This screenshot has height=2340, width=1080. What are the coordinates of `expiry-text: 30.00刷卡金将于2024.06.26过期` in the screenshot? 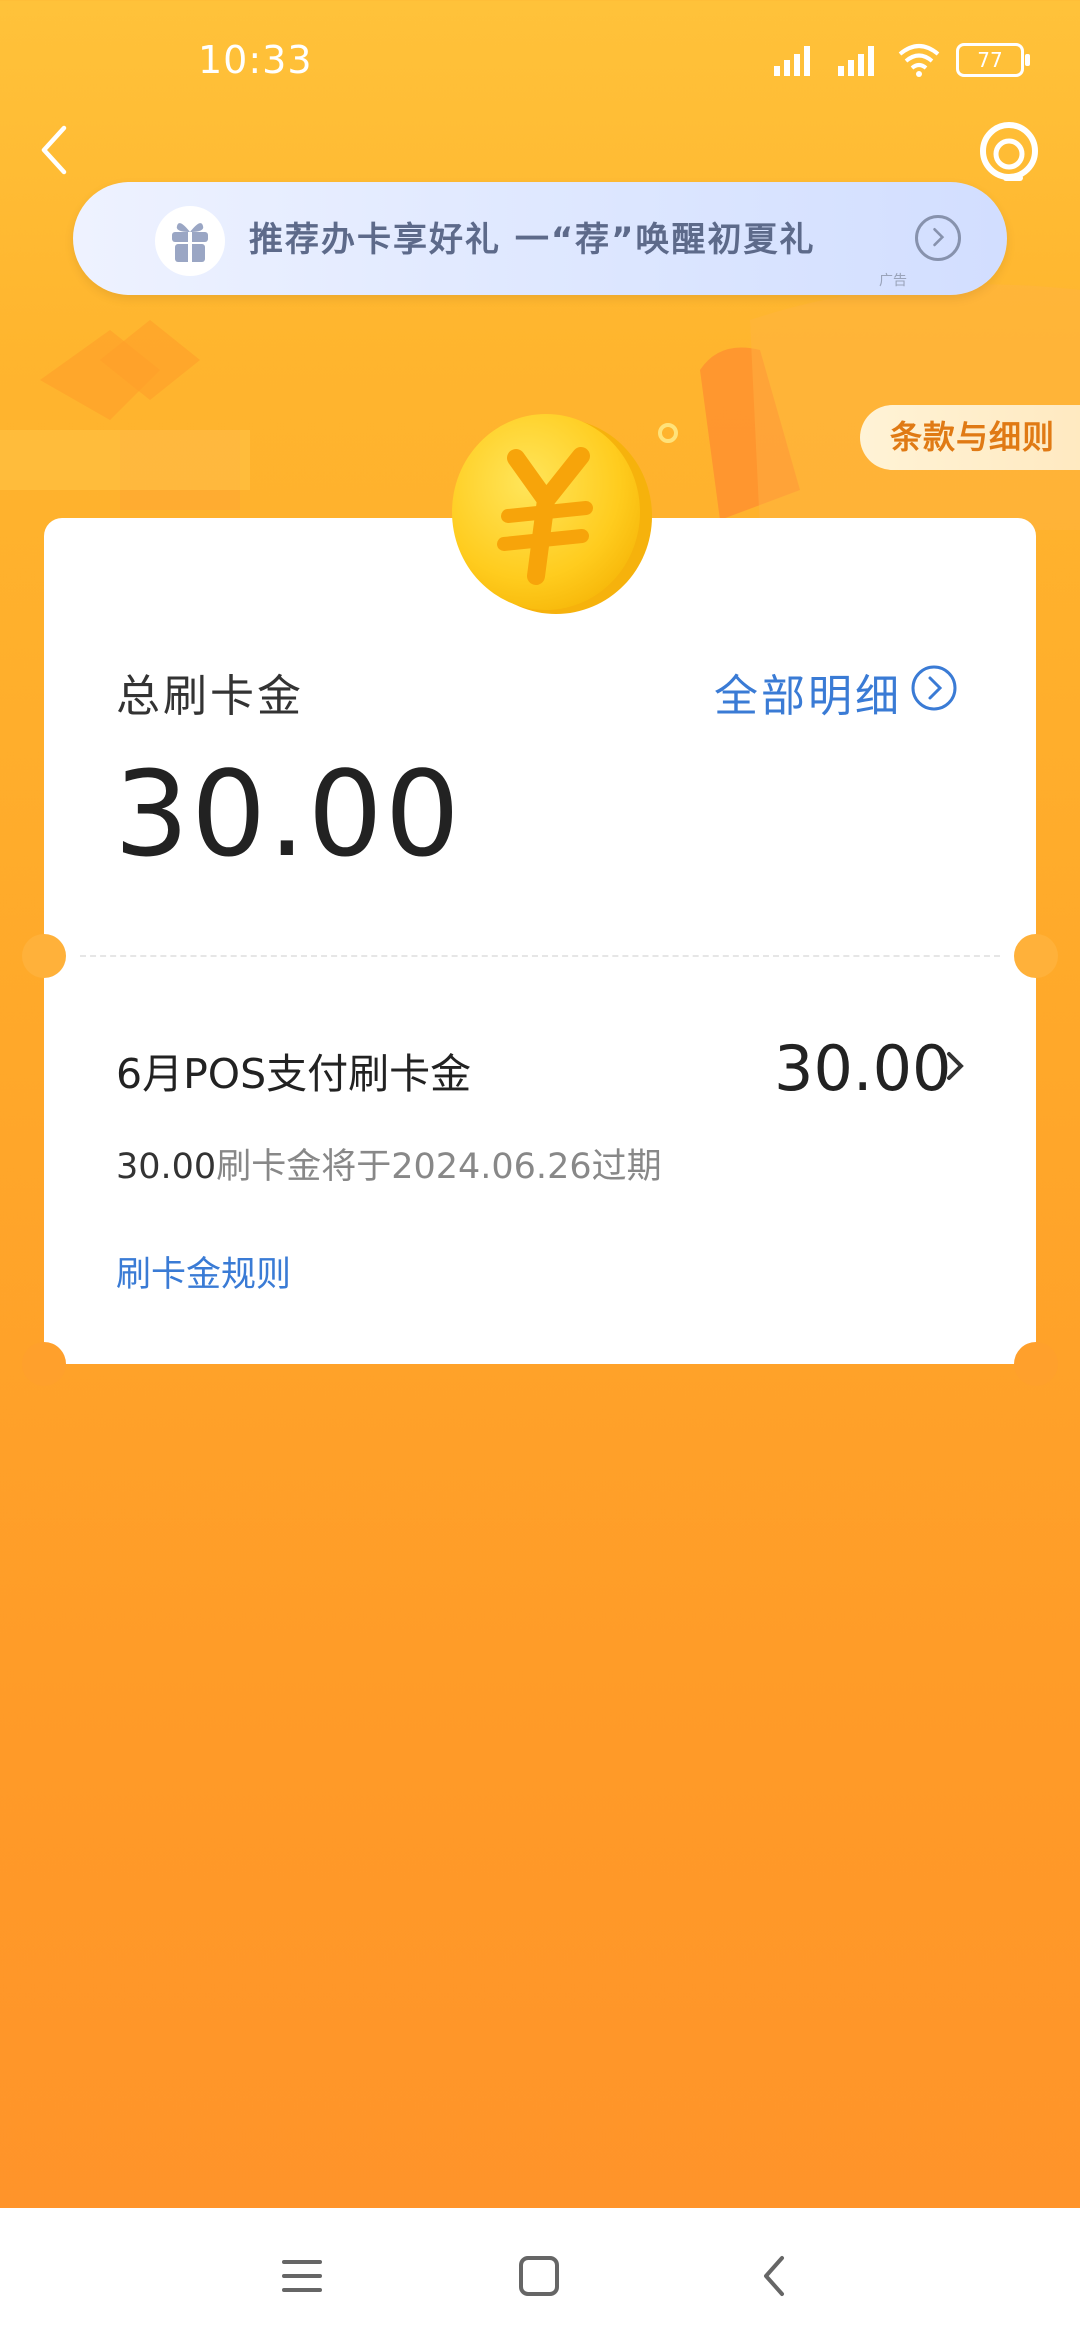 It's located at (389, 1163).